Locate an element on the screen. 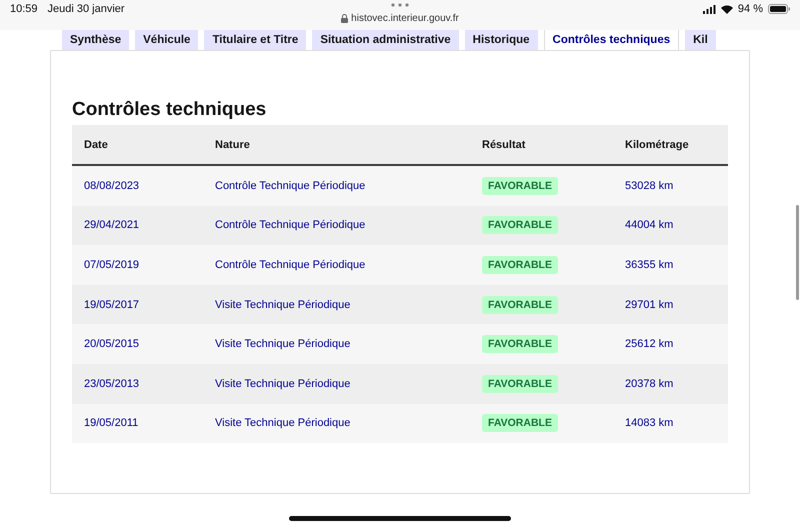 This screenshot has height=525, width=800. column-header: Nature is located at coordinates (232, 144).